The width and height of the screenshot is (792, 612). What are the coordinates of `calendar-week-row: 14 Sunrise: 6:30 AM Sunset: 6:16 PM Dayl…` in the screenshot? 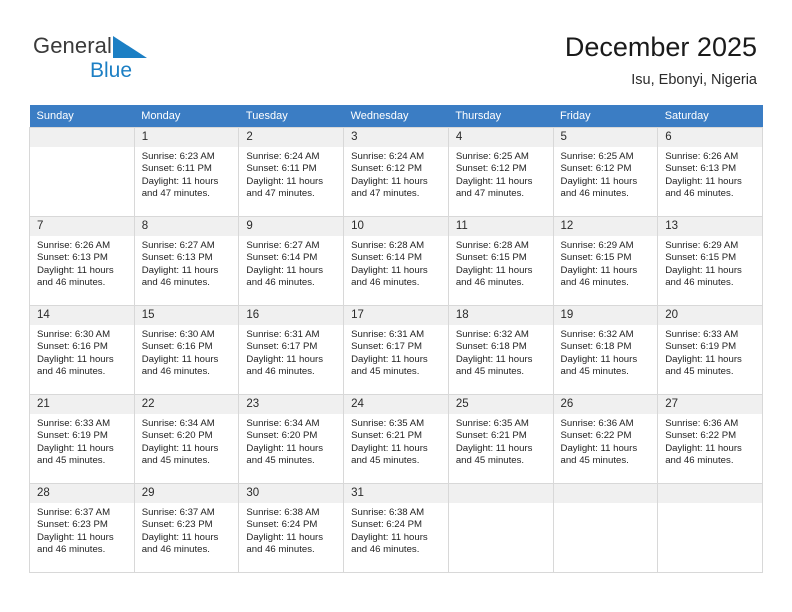 It's located at (396, 350).